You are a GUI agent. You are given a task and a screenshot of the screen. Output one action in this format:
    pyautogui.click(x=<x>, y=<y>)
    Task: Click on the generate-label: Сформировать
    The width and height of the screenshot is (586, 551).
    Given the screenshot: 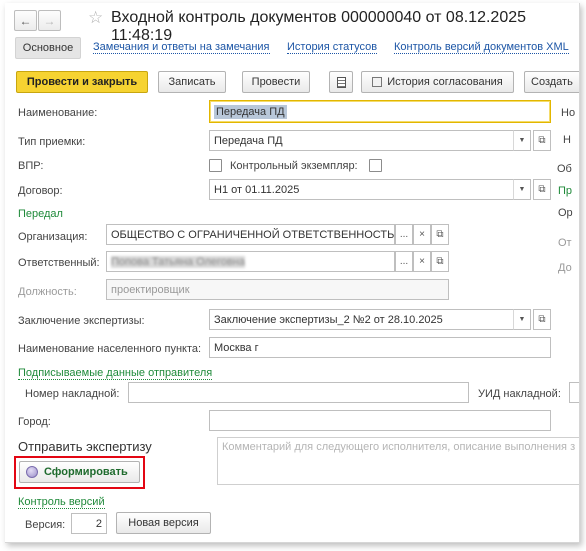 What is the action you would take?
    pyautogui.click(x=86, y=472)
    